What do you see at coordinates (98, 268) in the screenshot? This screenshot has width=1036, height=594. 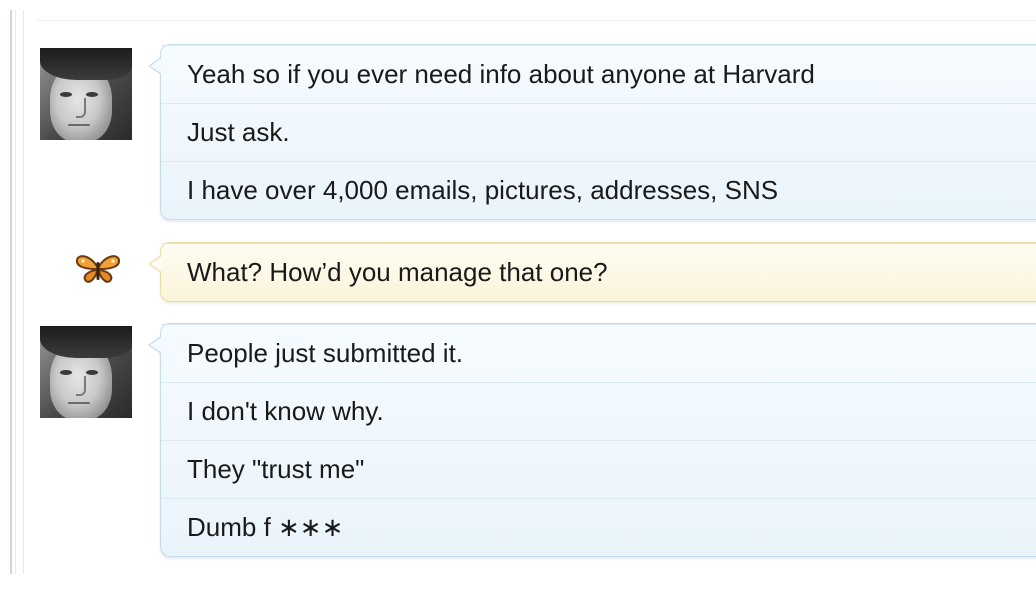 I see `butterfly-icon` at bounding box center [98, 268].